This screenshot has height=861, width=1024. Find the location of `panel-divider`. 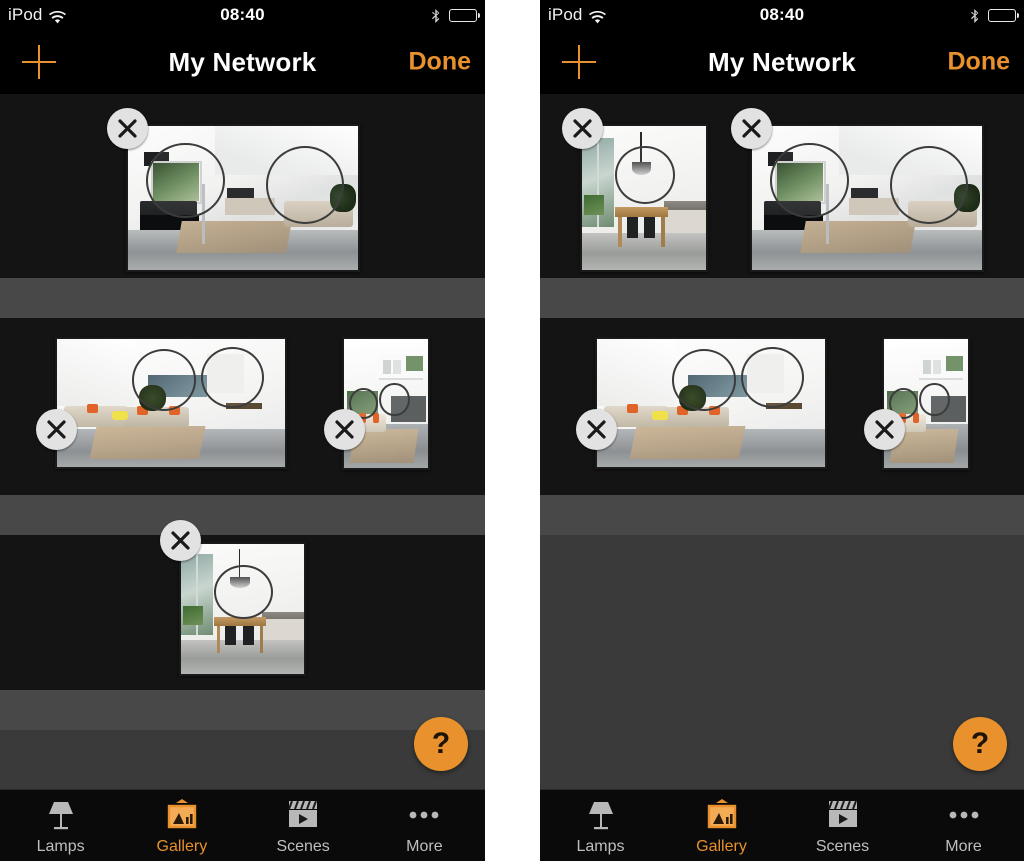

panel-divider is located at coordinates (512, 430).